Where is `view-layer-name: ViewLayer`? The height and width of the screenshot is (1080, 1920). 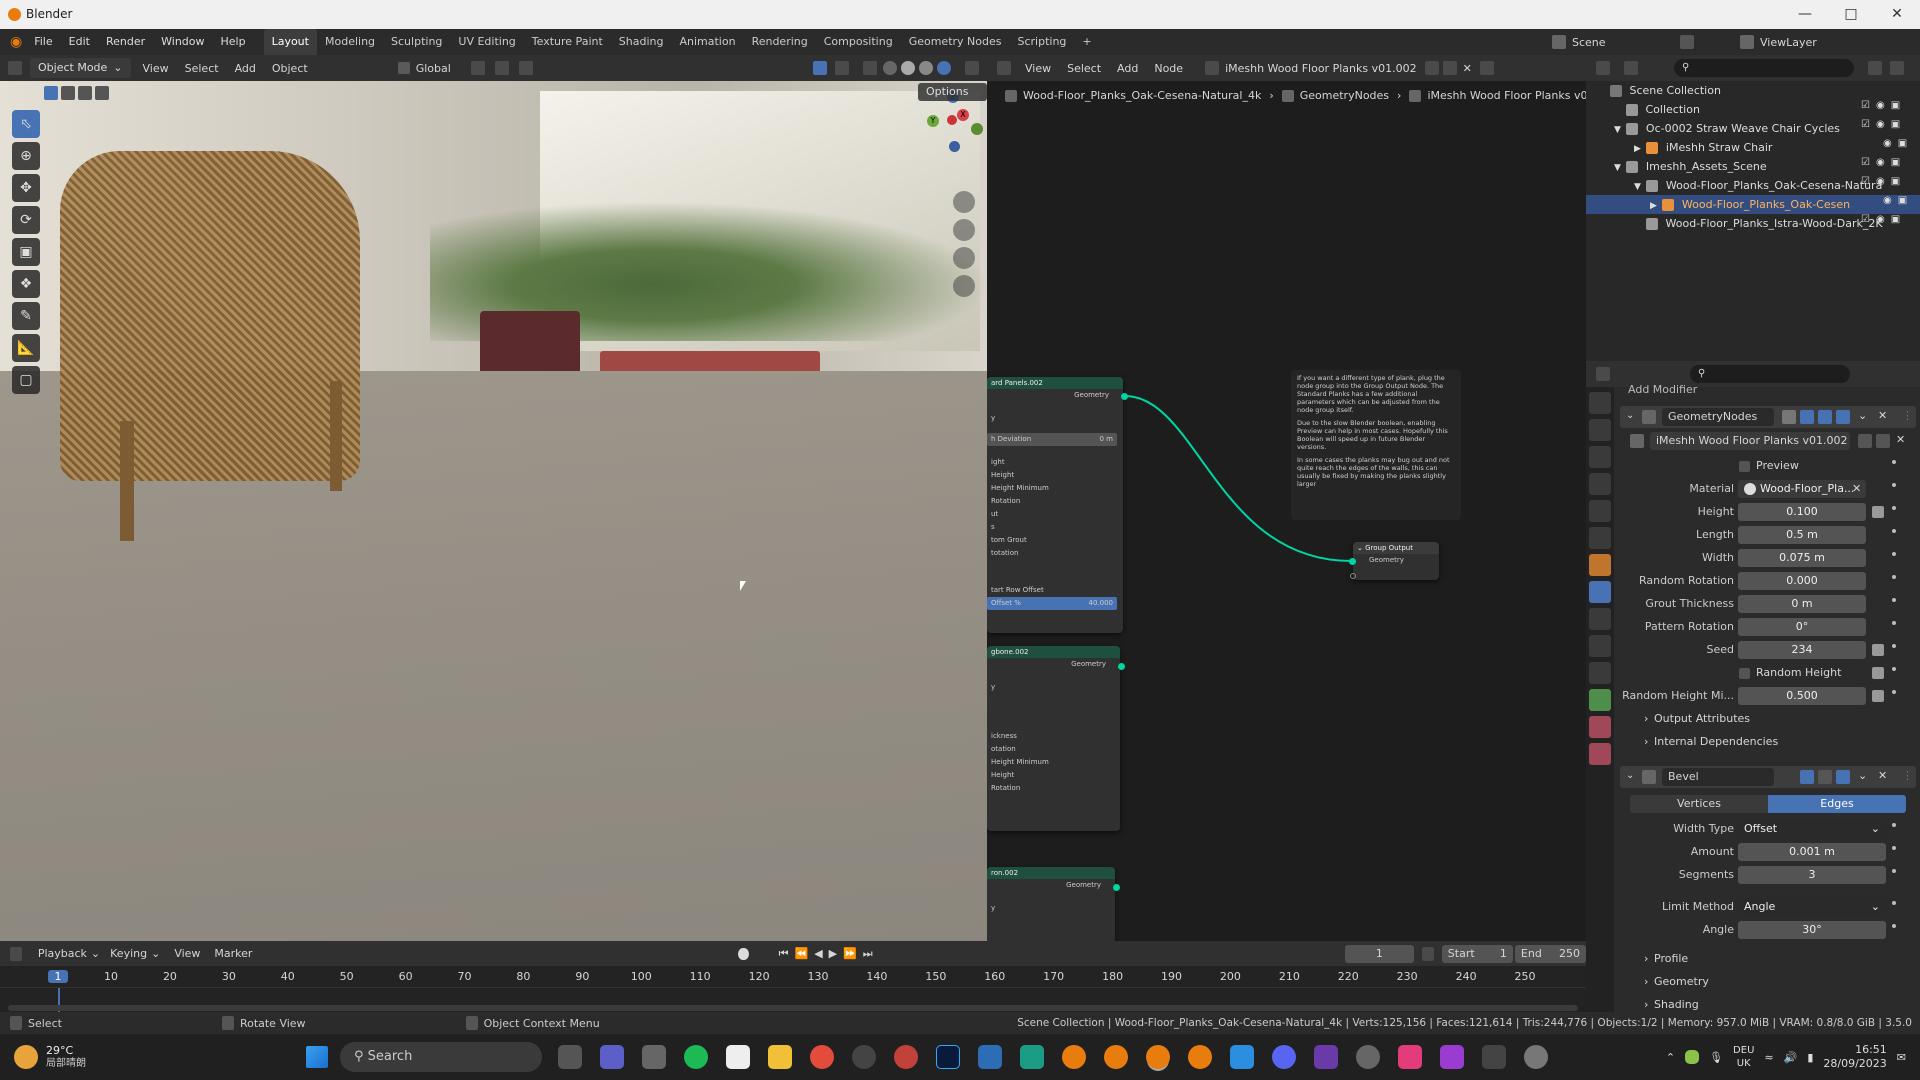 view-layer-name: ViewLayer is located at coordinates (1788, 42).